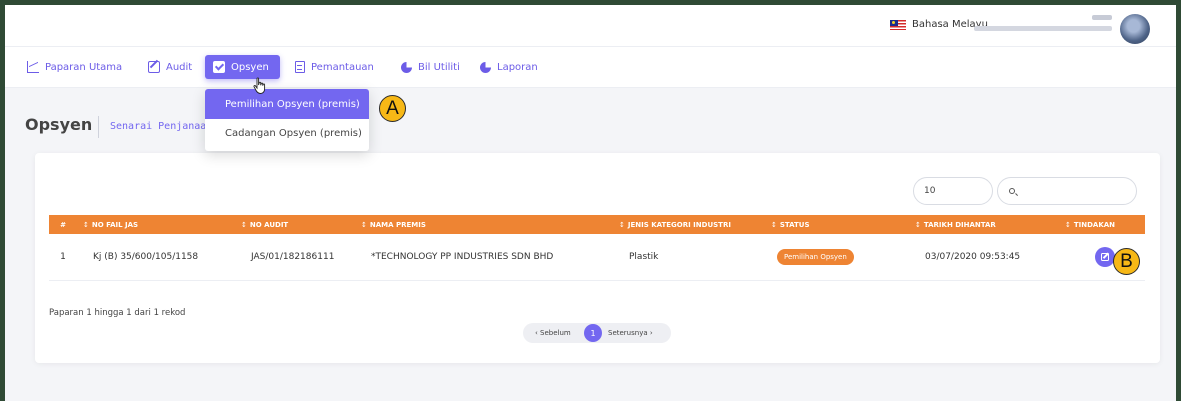 Image resolution: width=1181 pixels, height=401 pixels. What do you see at coordinates (342, 67) in the screenshot?
I see `nav-label: Pemantauan` at bounding box center [342, 67].